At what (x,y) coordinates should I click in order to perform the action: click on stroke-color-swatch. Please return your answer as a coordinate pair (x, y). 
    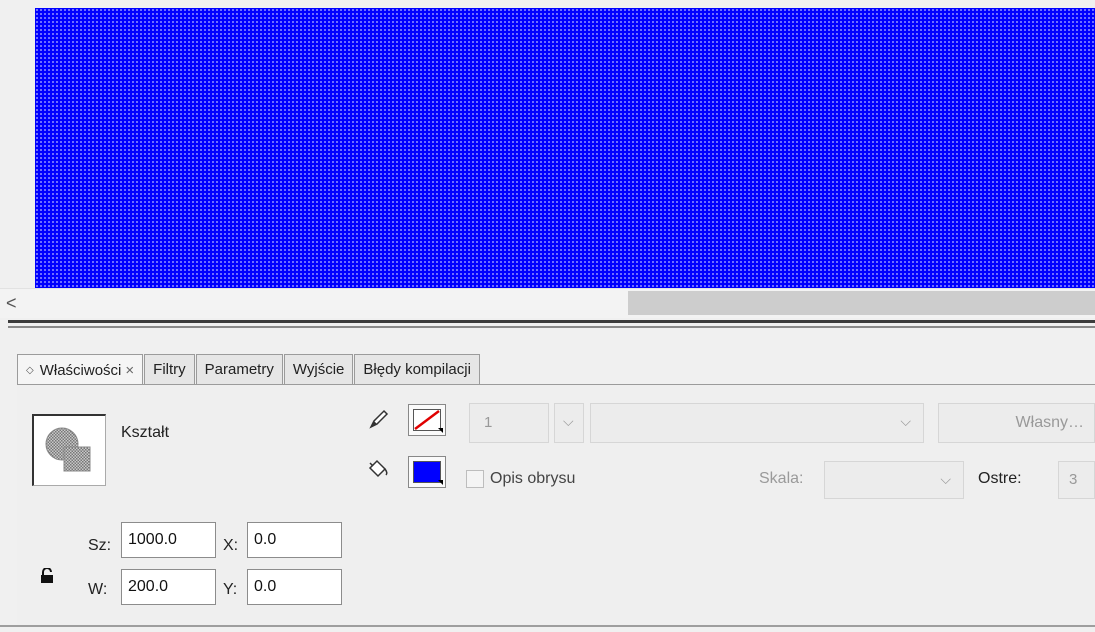
    Looking at the image, I should click on (427, 420).